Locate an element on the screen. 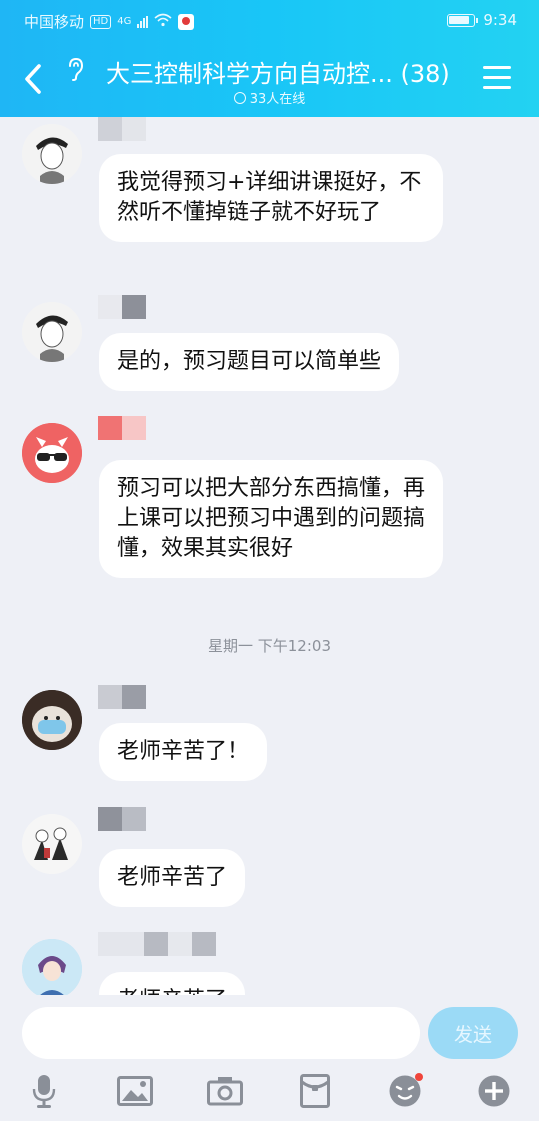 The width and height of the screenshot is (539, 1121). battery-icon is located at coordinates (463, 20).